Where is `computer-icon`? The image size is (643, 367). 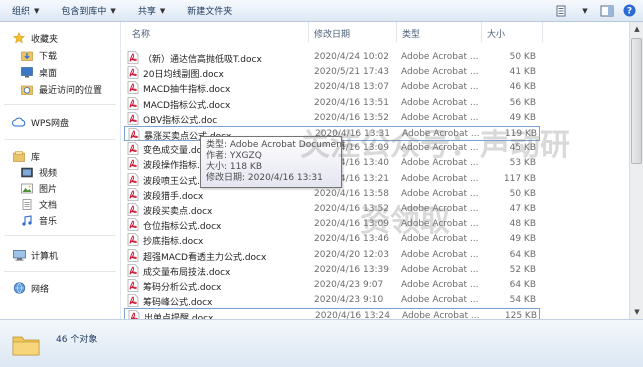 computer-icon is located at coordinates (19, 255).